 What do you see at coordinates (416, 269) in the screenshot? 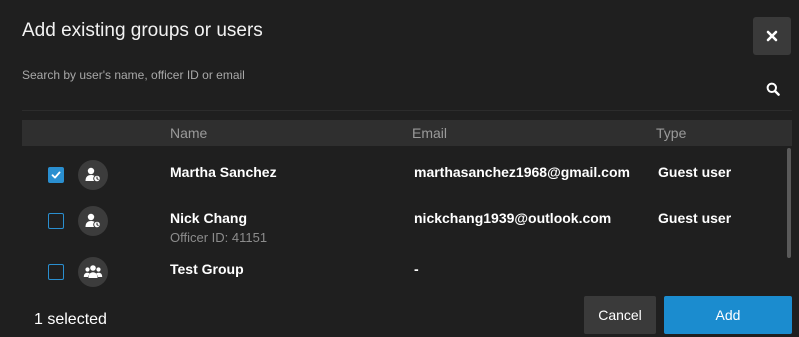
I see `user-email: -` at bounding box center [416, 269].